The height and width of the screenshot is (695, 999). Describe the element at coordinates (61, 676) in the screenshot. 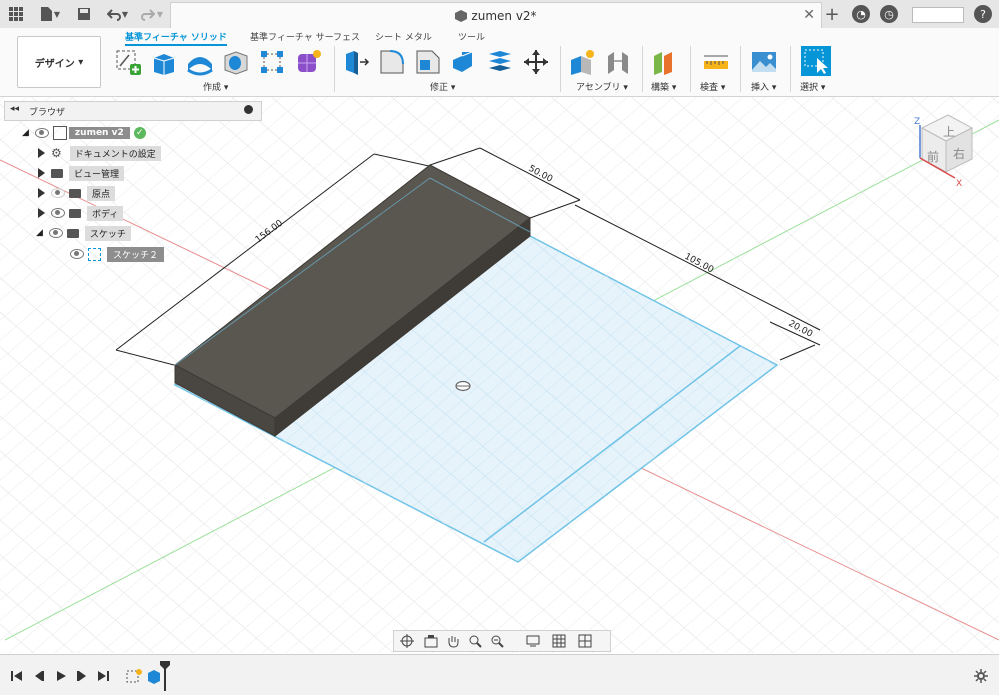

I see `play-icon` at that location.